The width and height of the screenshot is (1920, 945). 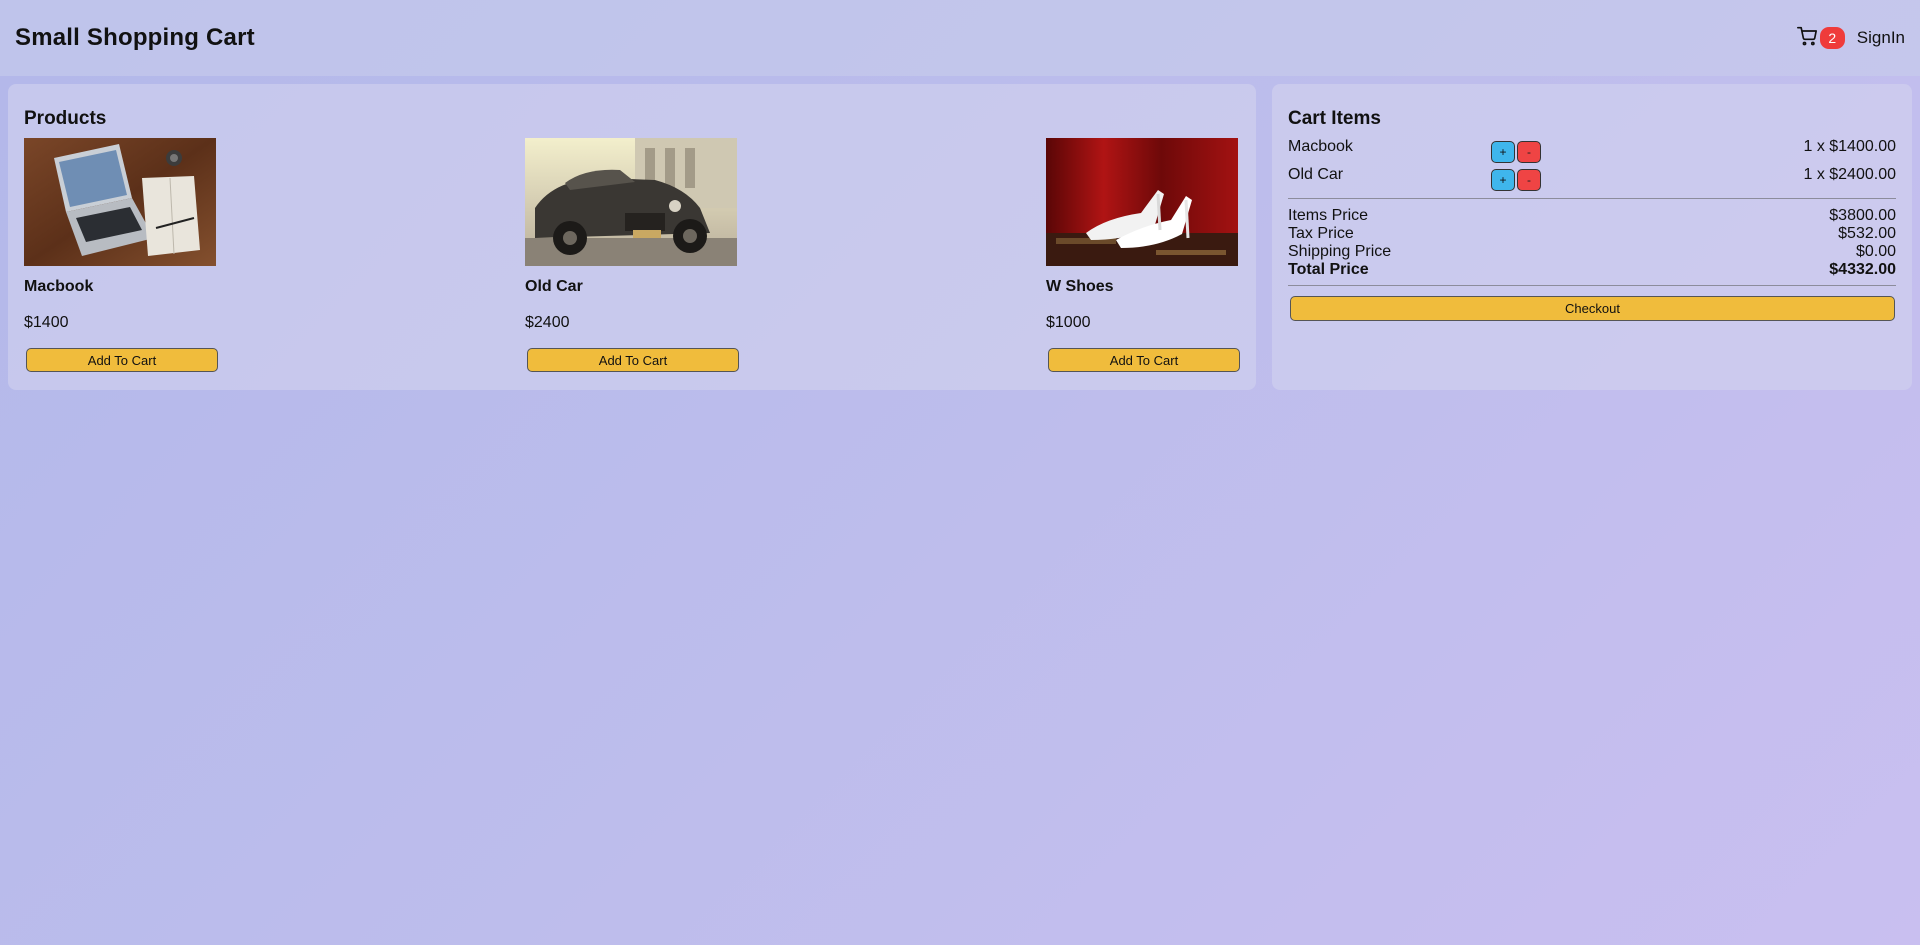 I want to click on cart-icon, so click(x=1806, y=38).